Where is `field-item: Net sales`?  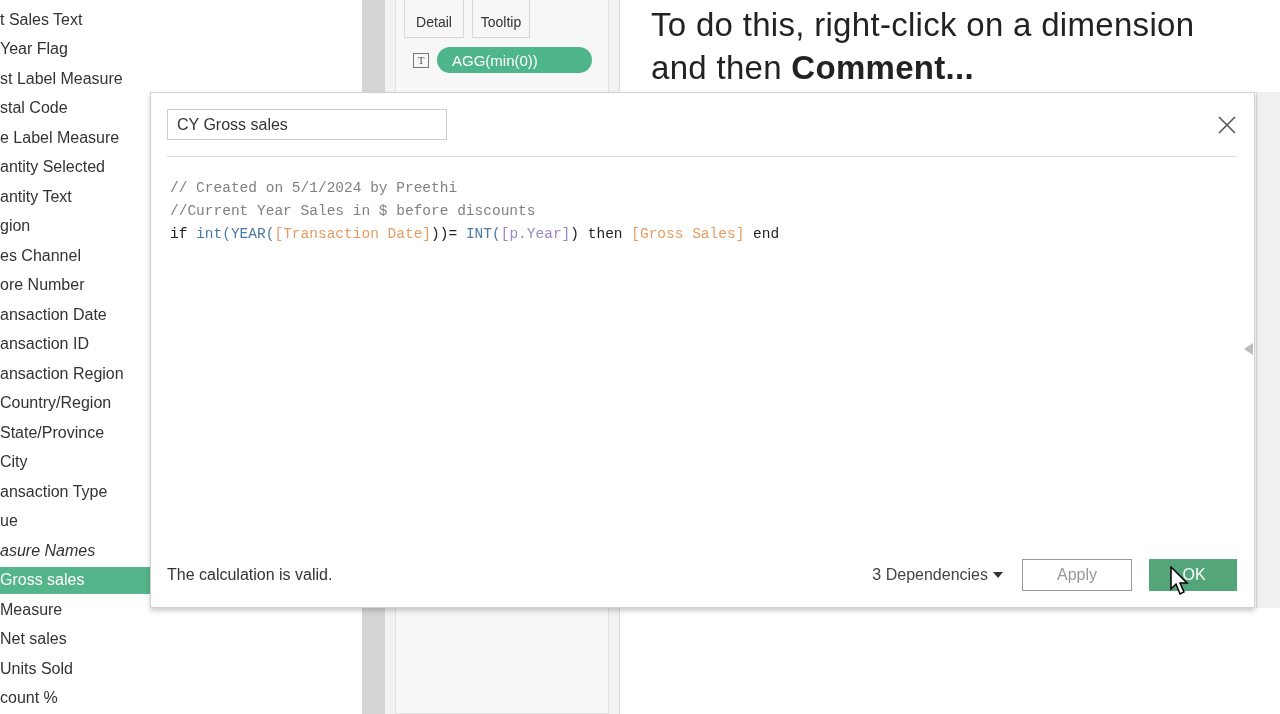
field-item: Net sales is located at coordinates (181, 639).